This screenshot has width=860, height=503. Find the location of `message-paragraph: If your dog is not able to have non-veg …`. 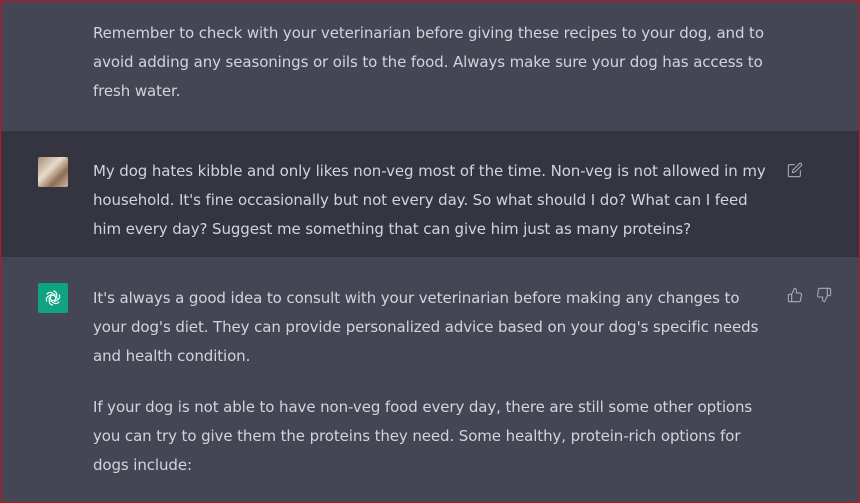

message-paragraph: If your dog is not able to have non-veg … is located at coordinates (423, 436).